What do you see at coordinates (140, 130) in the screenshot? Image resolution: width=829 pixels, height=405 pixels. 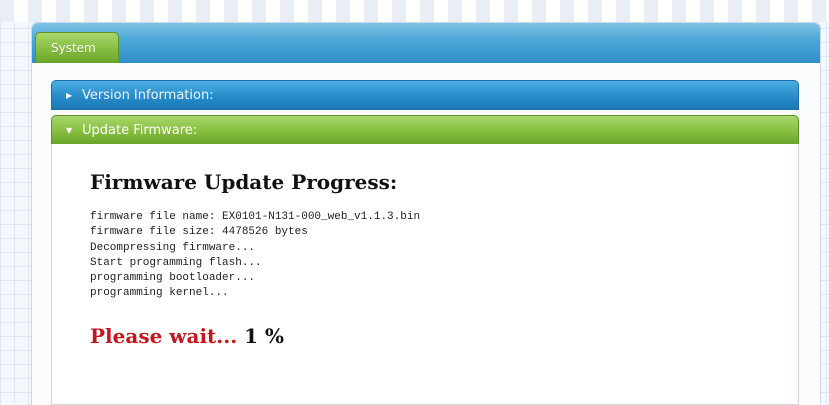 I see `update-firmware-label: Update Firmware:` at bounding box center [140, 130].